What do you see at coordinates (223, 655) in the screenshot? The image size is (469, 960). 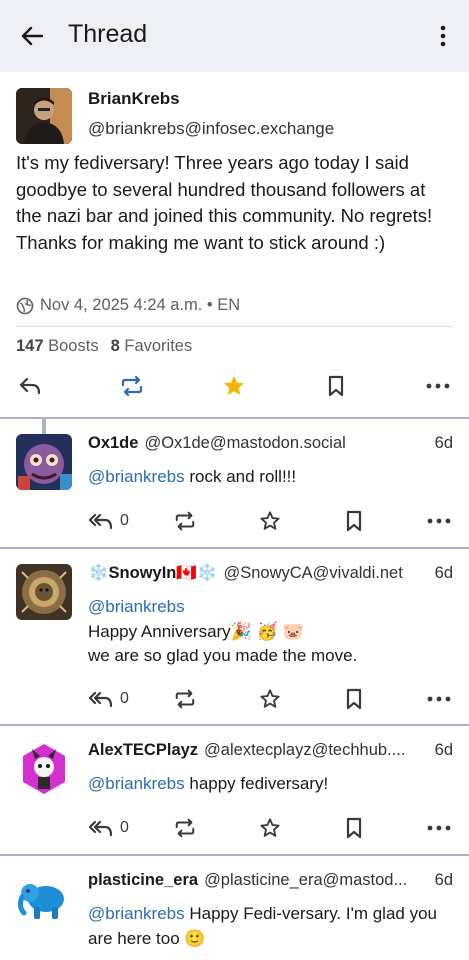 I see `reply-text-line: we are so glad you made the move.` at bounding box center [223, 655].